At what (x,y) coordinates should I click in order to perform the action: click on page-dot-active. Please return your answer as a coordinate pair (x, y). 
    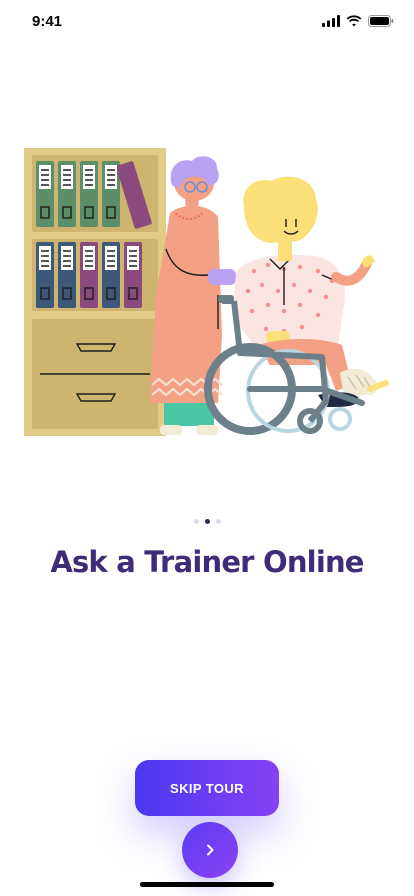
    Looking at the image, I should click on (207, 521).